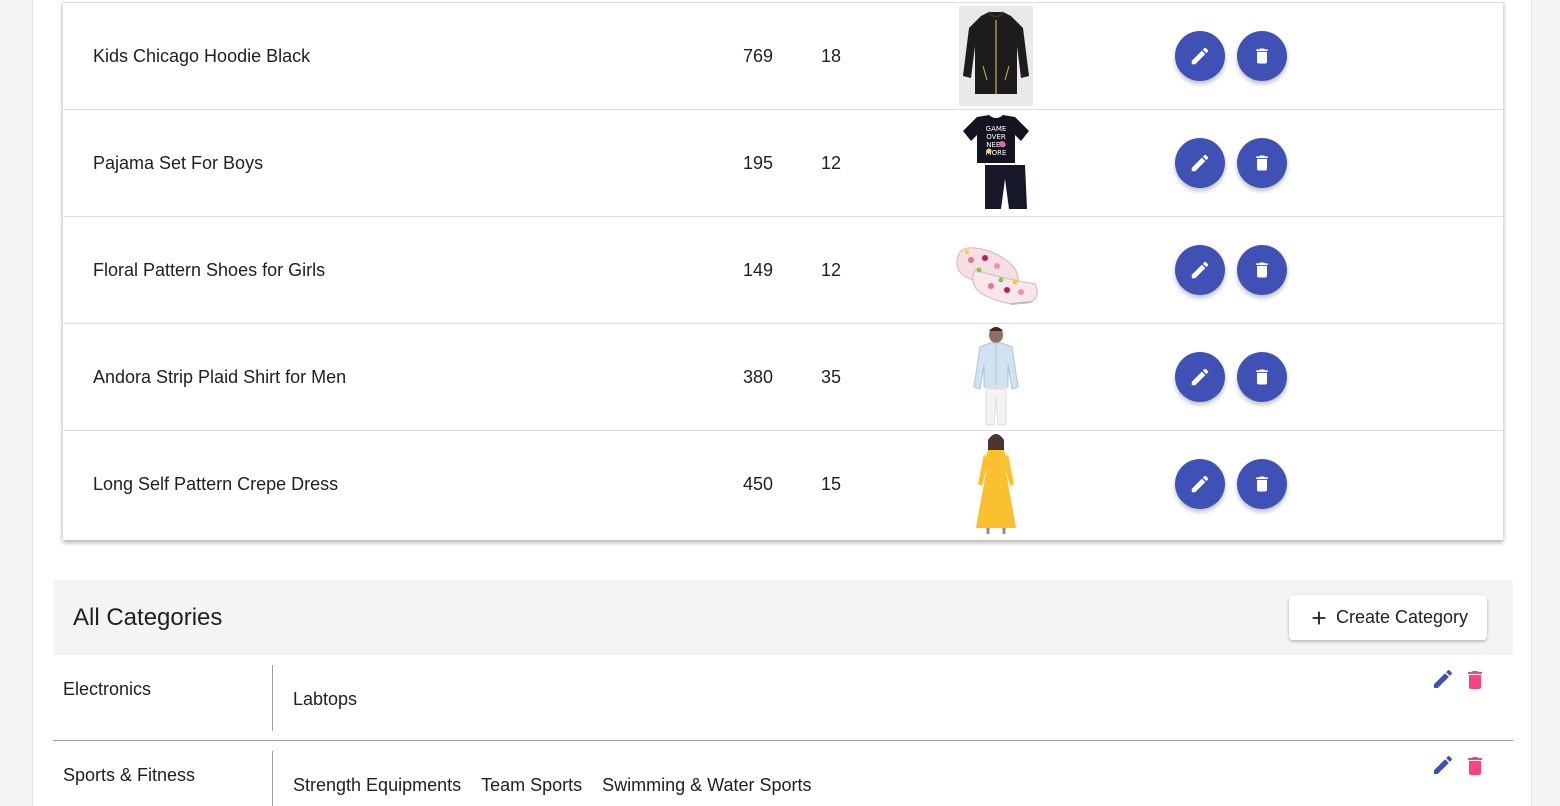  What do you see at coordinates (148, 617) in the screenshot?
I see `categories-title: All Categories` at bounding box center [148, 617].